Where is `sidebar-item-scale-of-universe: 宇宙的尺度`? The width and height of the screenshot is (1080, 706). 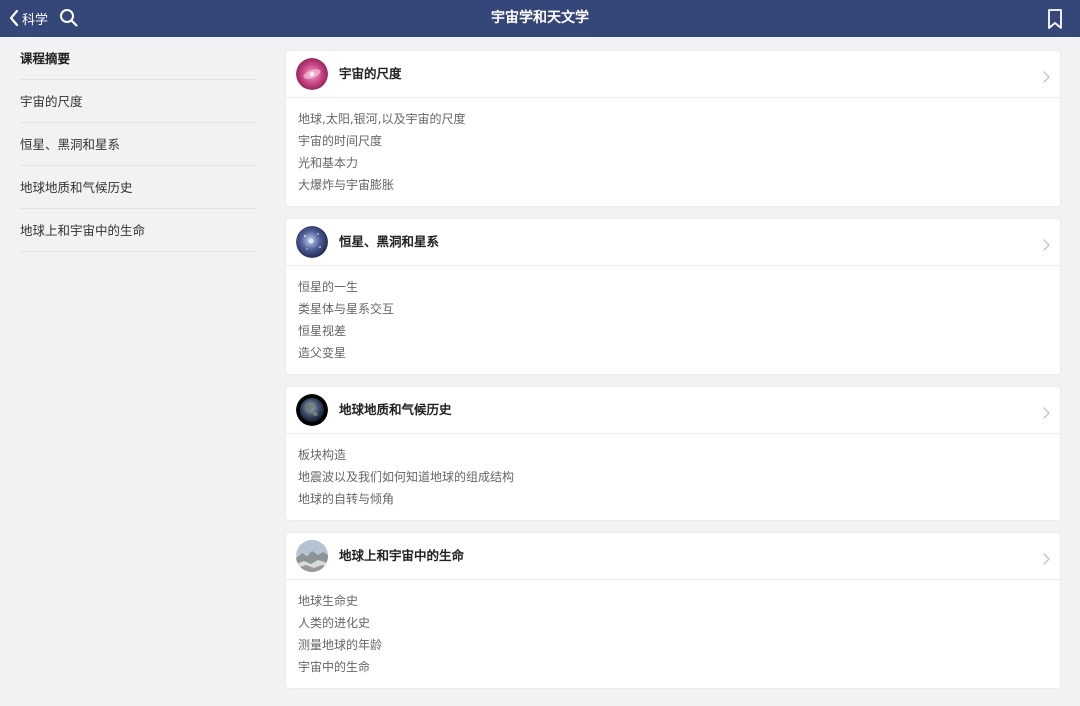 sidebar-item-scale-of-universe: 宇宙的尺度 is located at coordinates (138, 101).